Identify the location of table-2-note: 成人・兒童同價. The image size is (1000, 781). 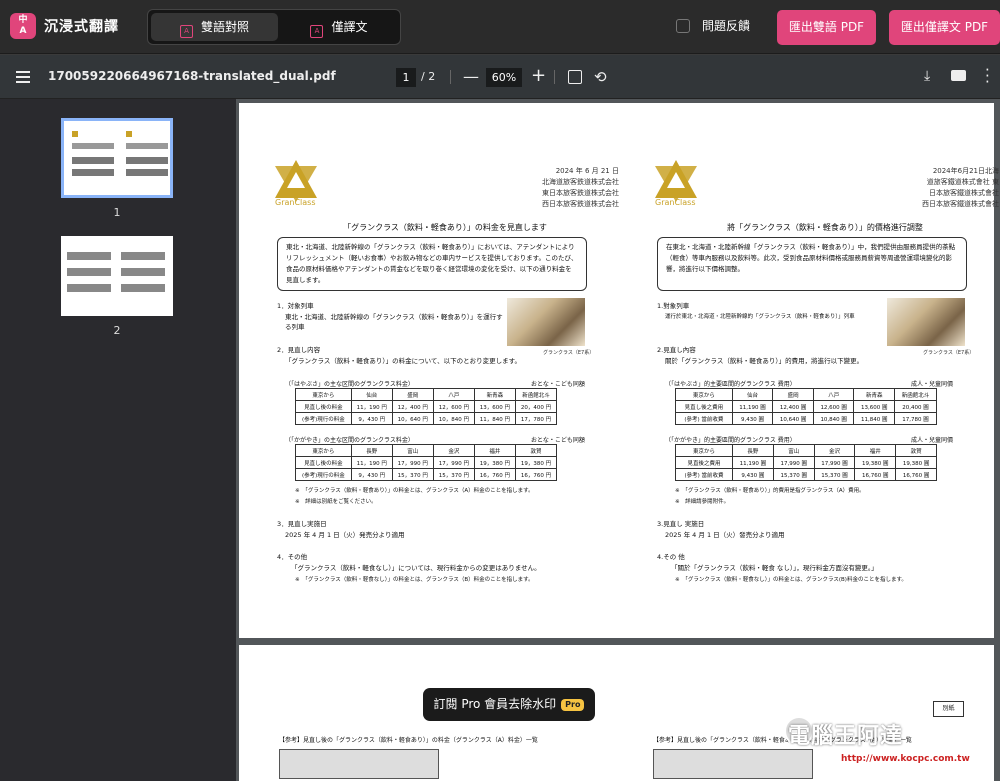
(932, 440).